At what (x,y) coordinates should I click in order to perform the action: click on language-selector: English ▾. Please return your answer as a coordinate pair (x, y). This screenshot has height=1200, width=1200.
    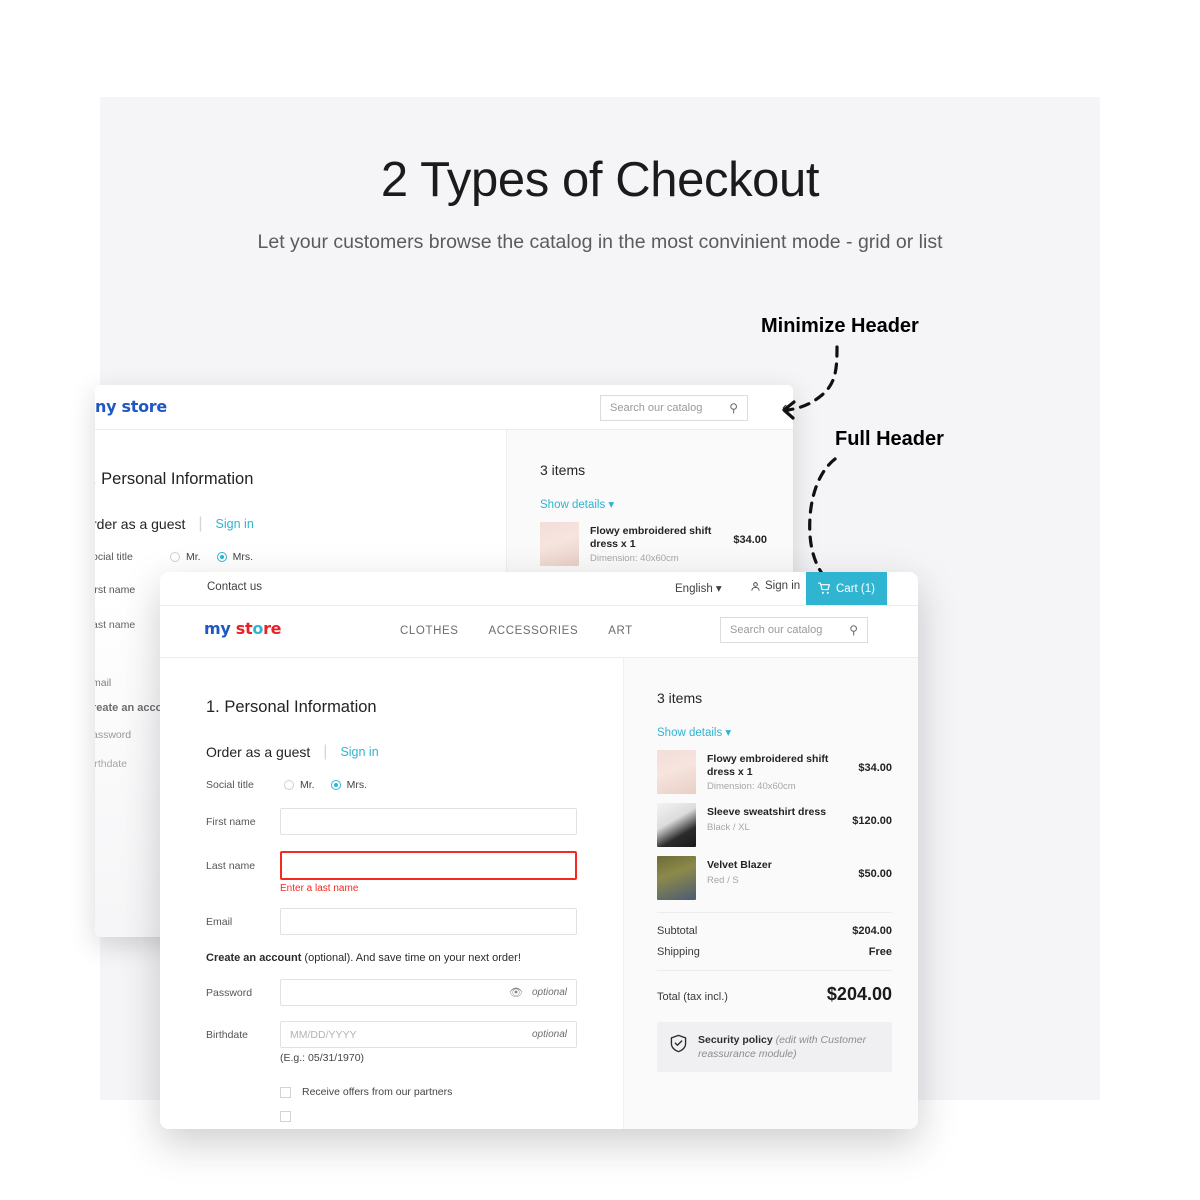
    Looking at the image, I should click on (698, 588).